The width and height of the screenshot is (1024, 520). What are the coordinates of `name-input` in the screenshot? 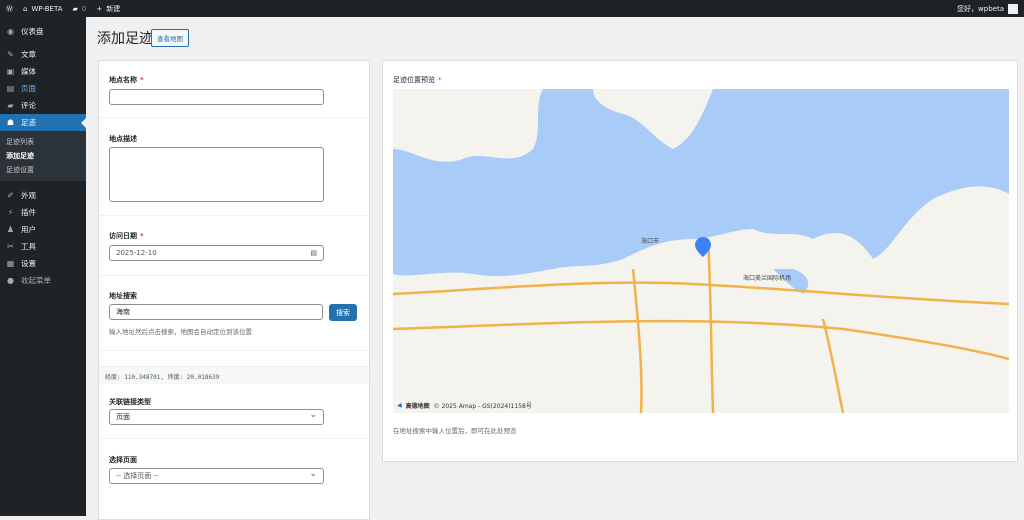 It's located at (216, 97).